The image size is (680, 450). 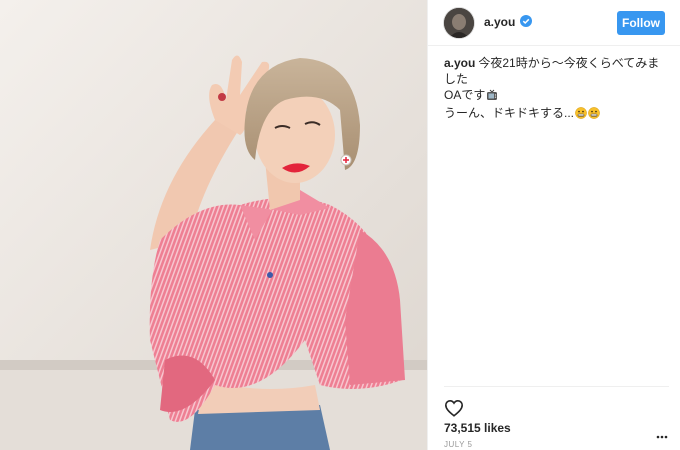 I want to click on avatar, so click(x=459, y=23).